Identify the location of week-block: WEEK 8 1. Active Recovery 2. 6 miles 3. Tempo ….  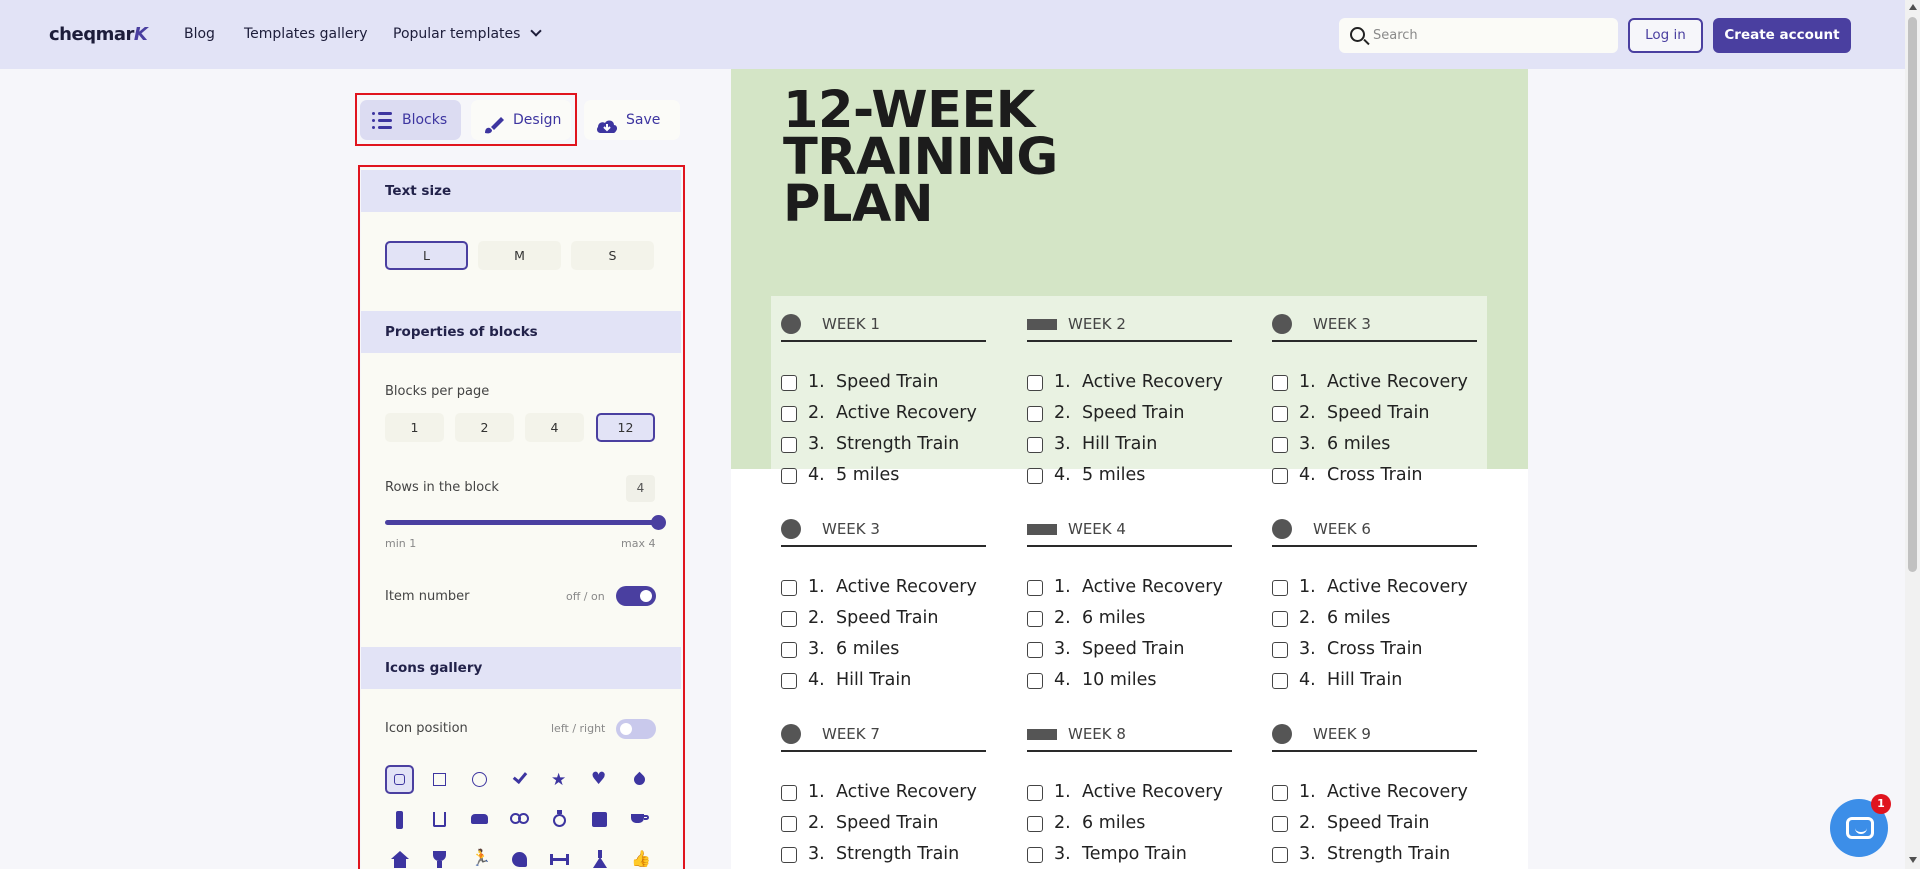
(1129, 790).